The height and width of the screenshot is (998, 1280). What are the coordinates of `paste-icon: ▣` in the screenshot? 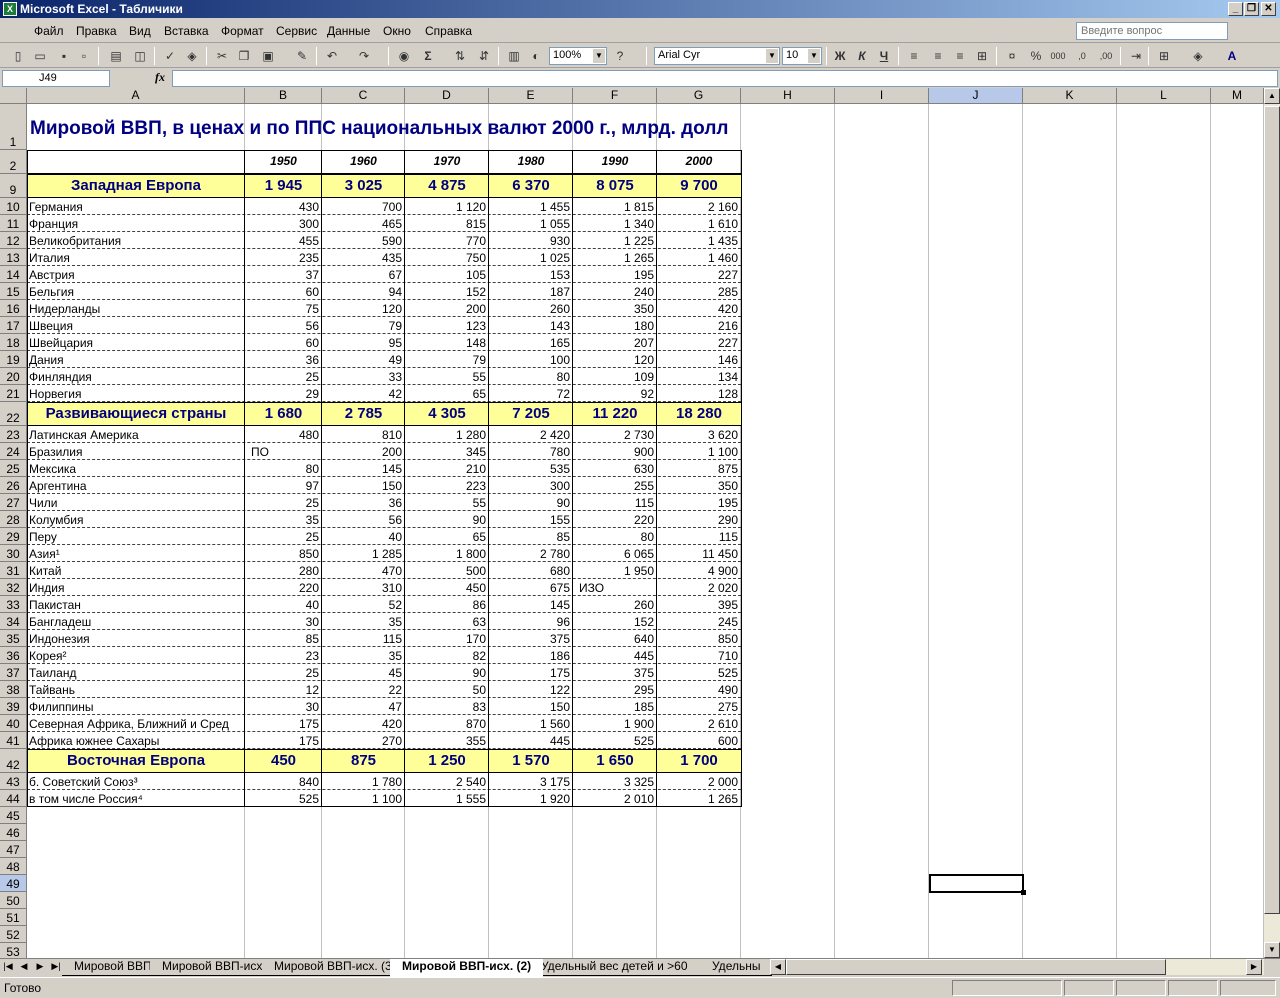 It's located at (268, 56).